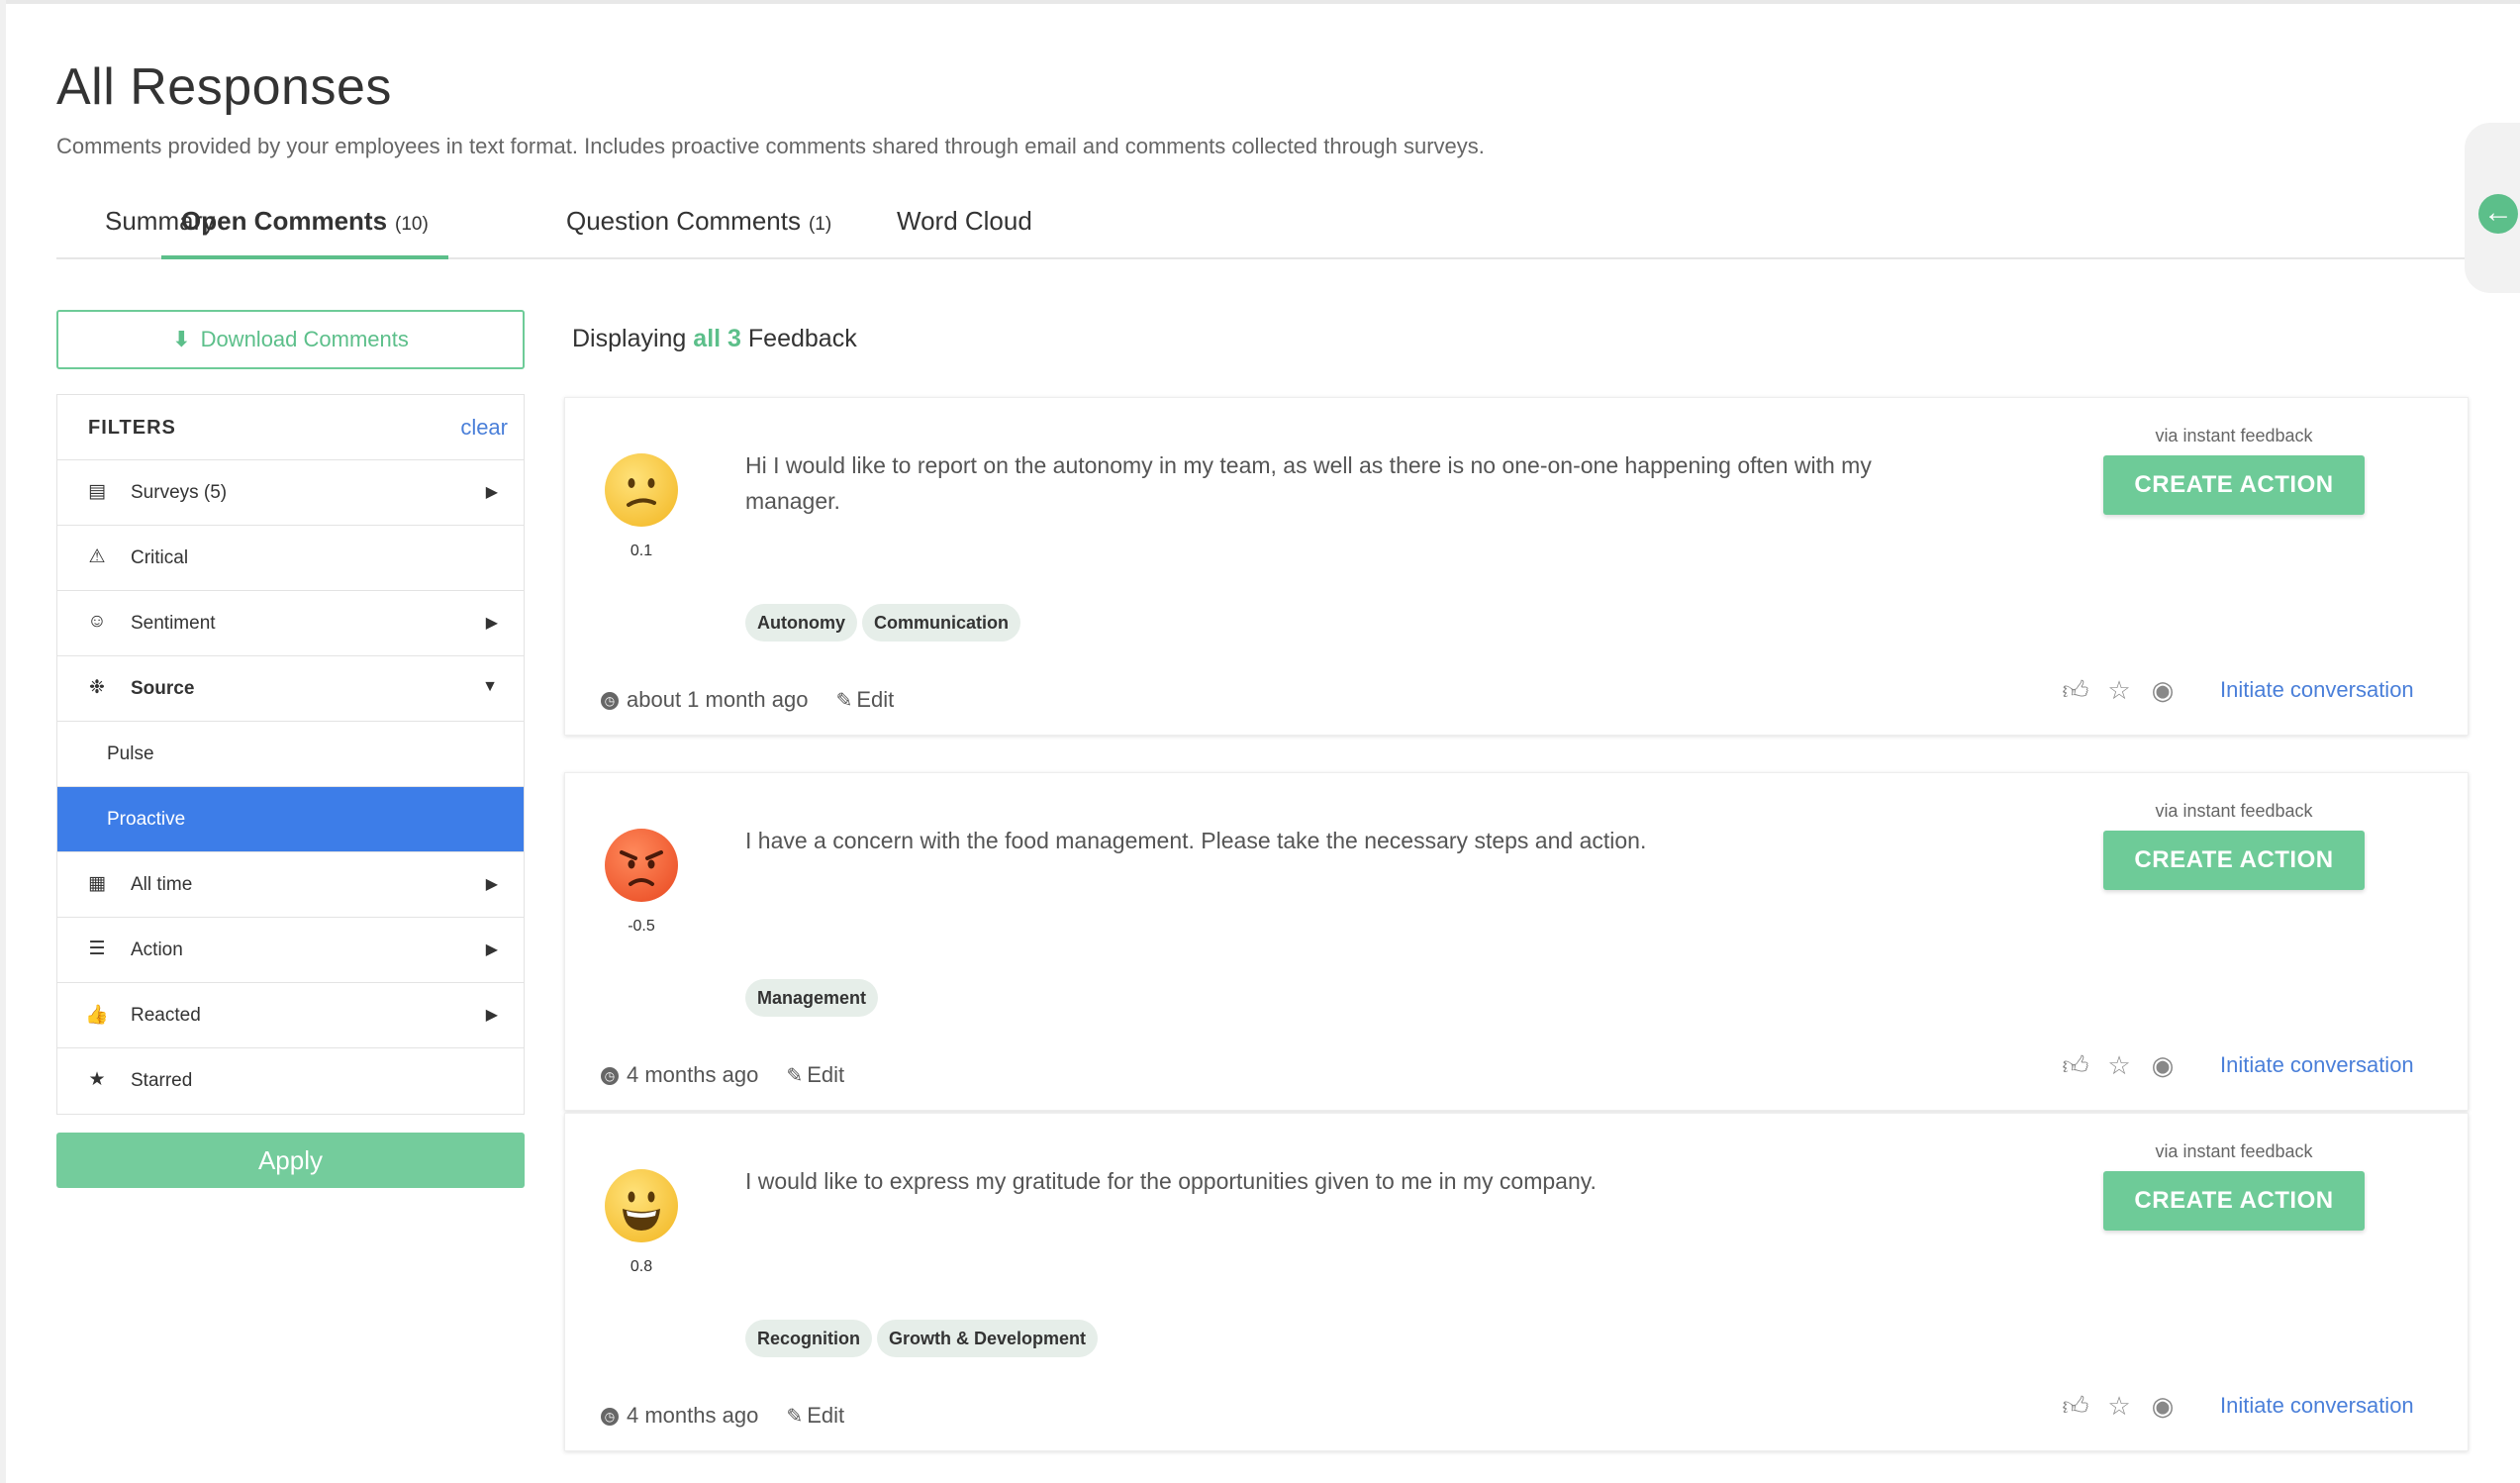  Describe the element at coordinates (97, 949) in the screenshot. I see `list-icon: ☰` at that location.